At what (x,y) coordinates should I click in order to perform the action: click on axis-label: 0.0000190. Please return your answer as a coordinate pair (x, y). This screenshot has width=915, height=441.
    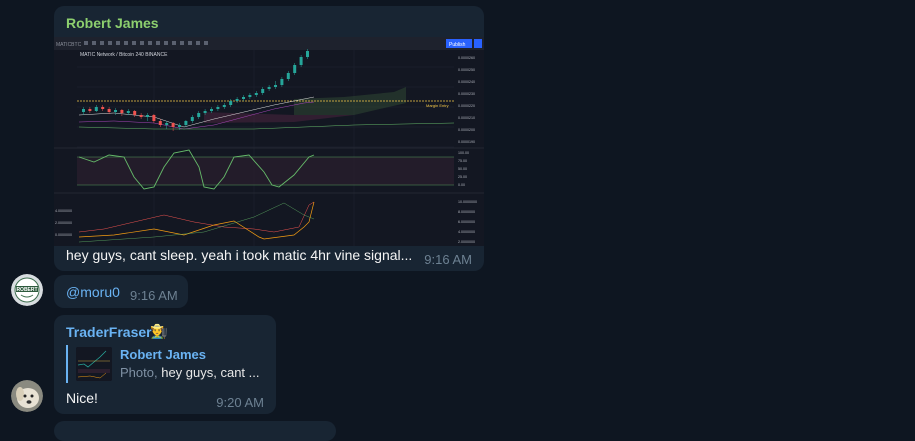
    Looking at the image, I should click on (466, 142).